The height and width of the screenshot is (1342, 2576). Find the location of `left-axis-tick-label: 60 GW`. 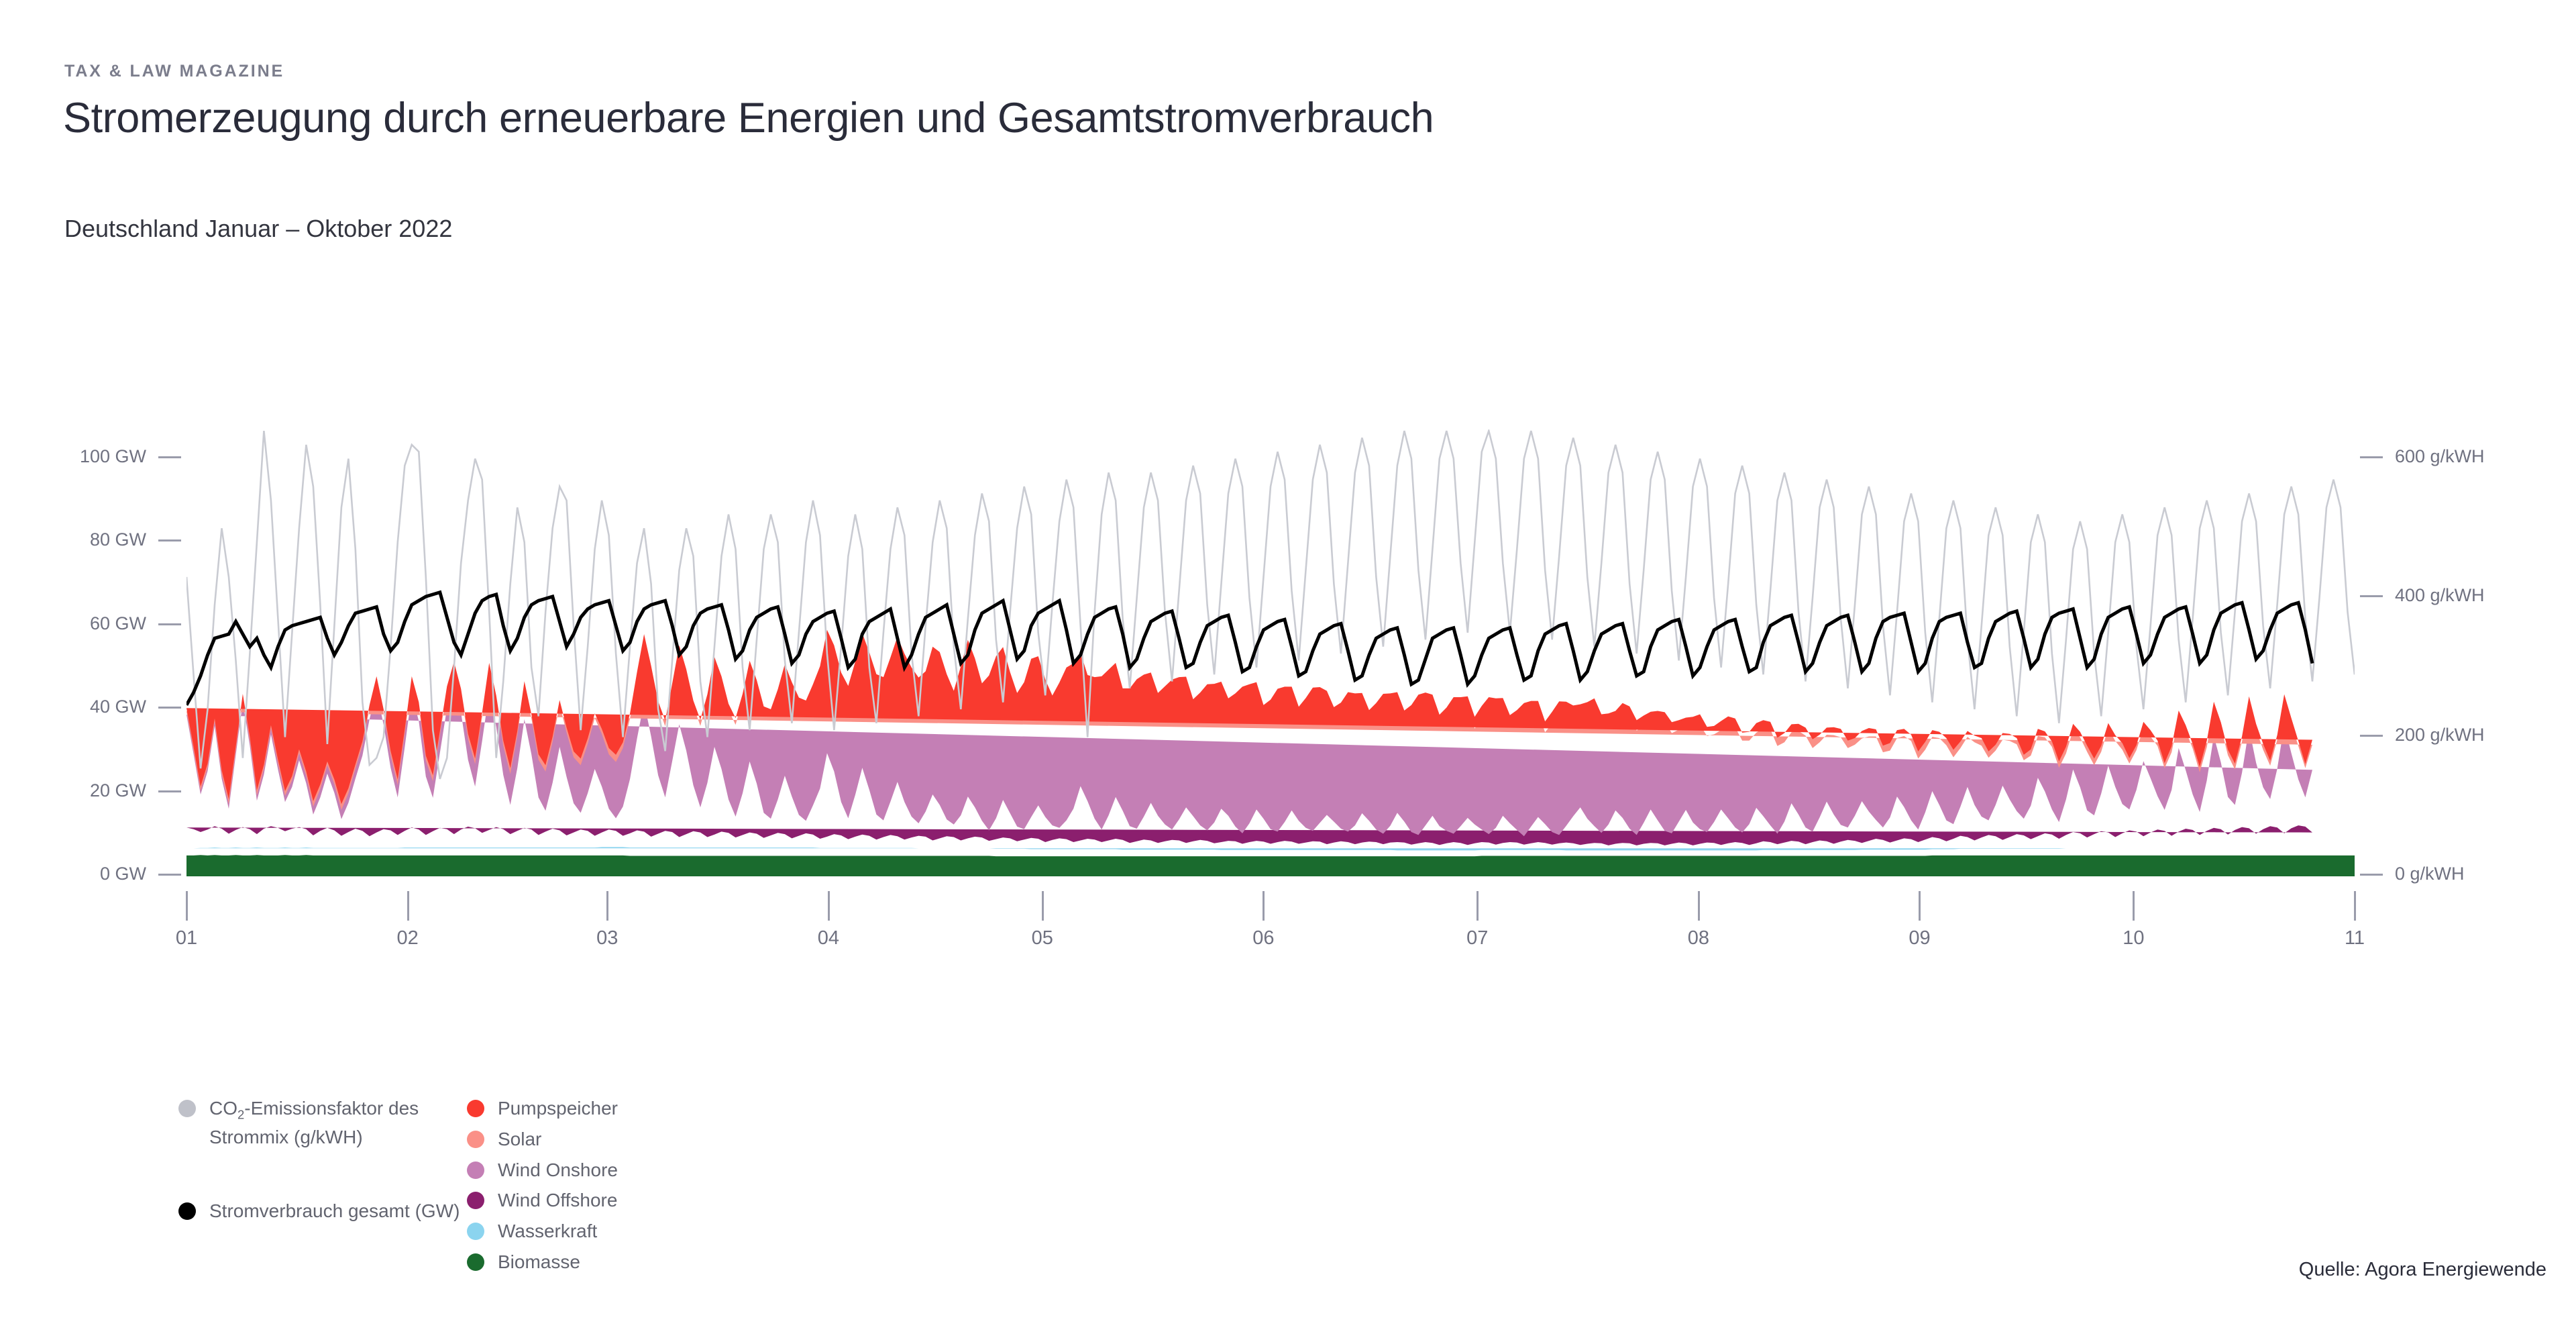

left-axis-tick-label: 60 GW is located at coordinates (117, 623).